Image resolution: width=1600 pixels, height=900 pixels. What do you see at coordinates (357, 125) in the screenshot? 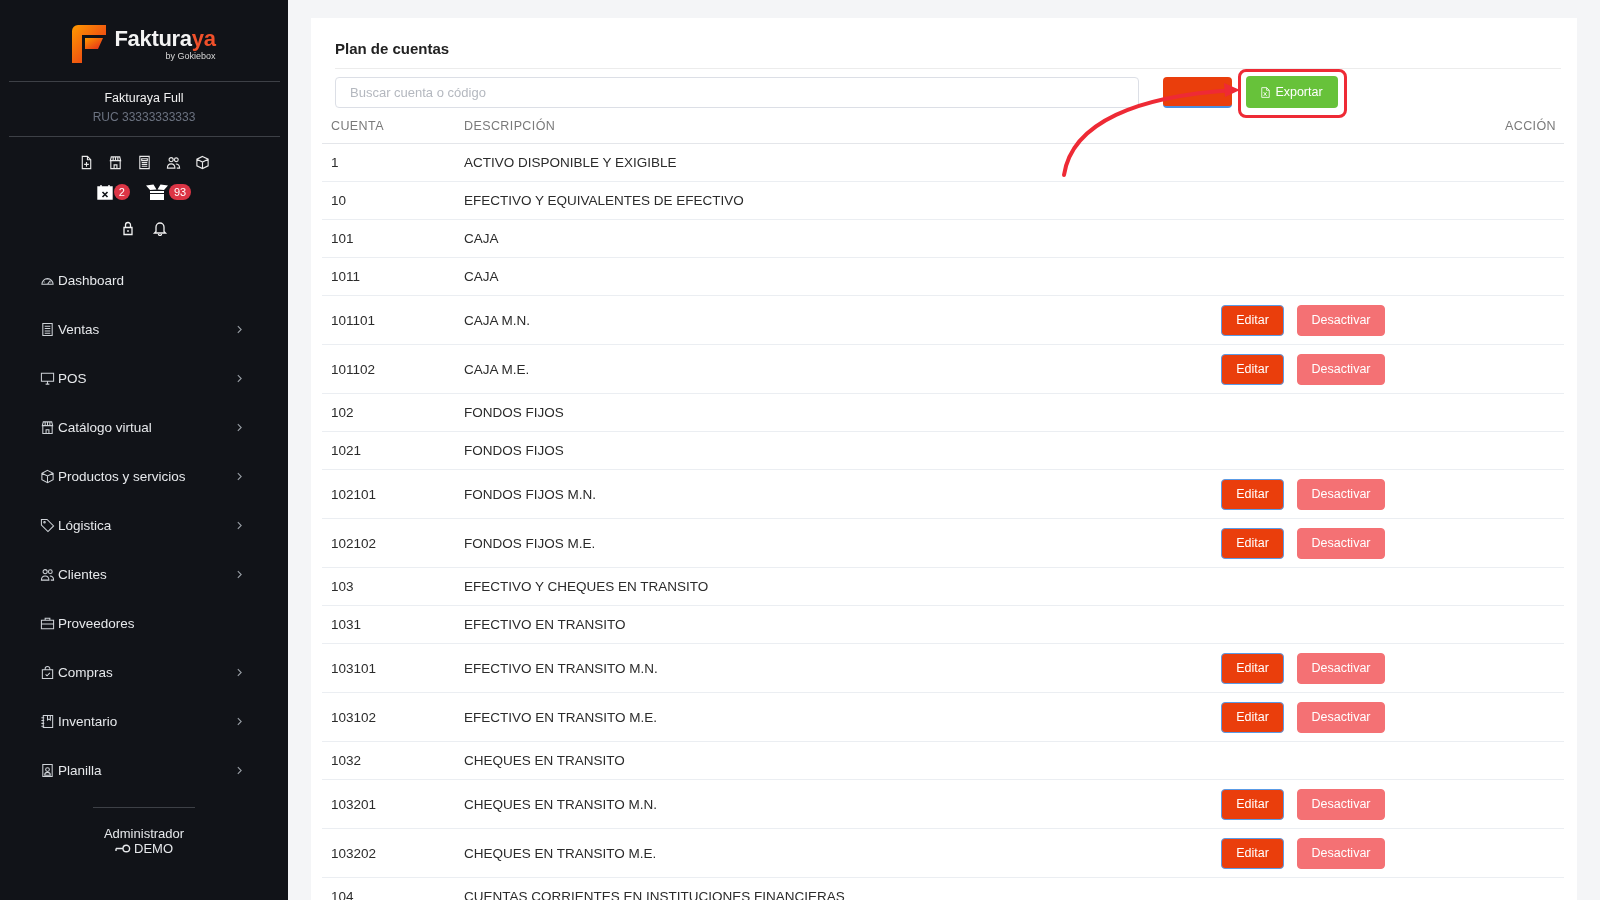
I see `column-header: CUENTA` at bounding box center [357, 125].